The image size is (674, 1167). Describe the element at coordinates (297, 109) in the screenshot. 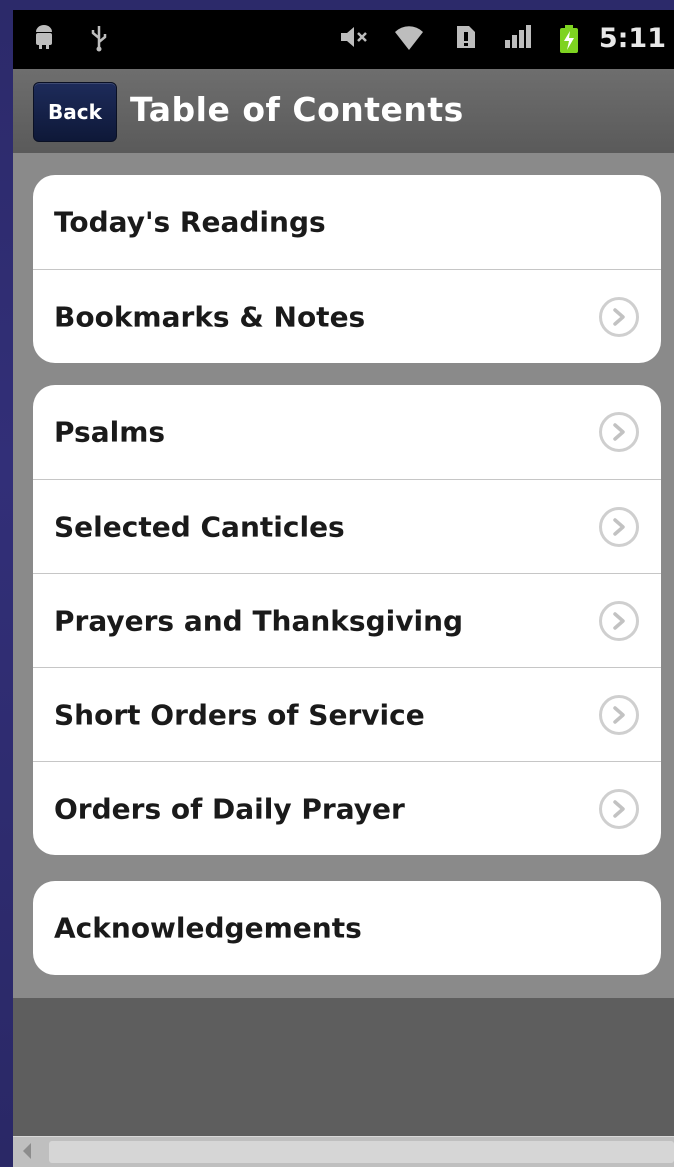

I see `page-title: Table of Contents` at that location.